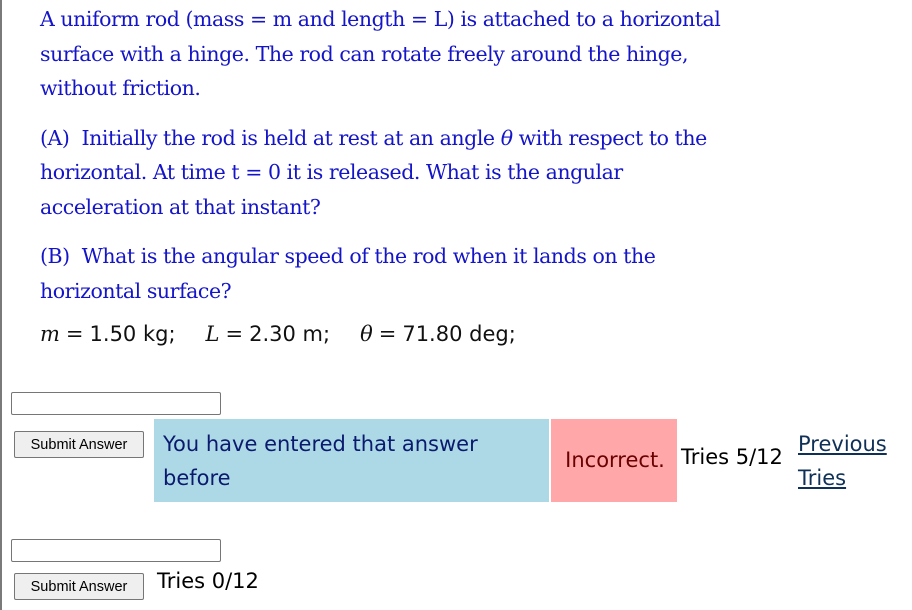 This screenshot has height=610, width=912. Describe the element at coordinates (366, 334) in the screenshot. I see `given-angle-symbol: θ` at that location.